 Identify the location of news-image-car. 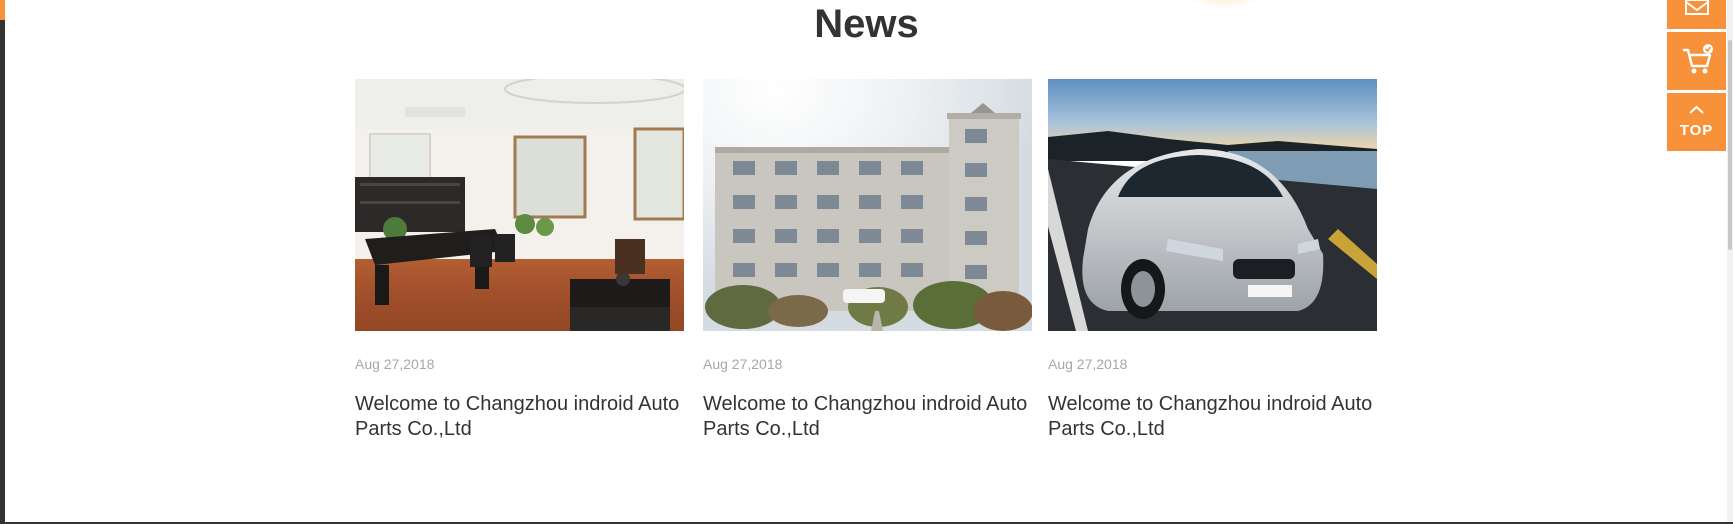
(1212, 205).